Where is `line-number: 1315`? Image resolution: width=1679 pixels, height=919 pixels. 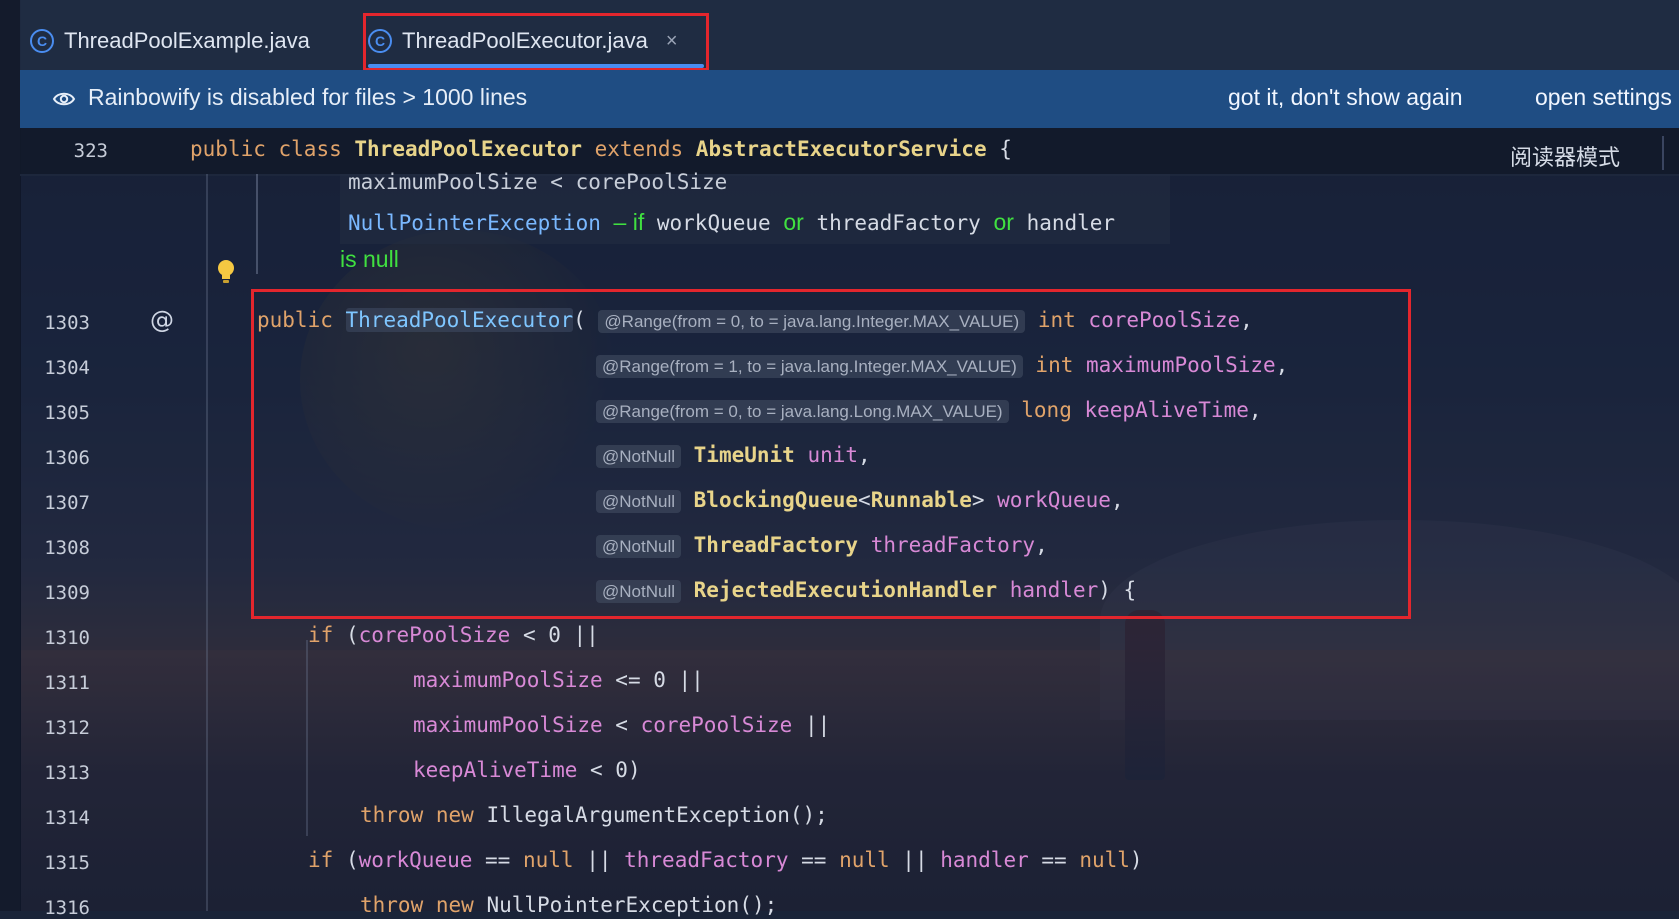 line-number: 1315 is located at coordinates (67, 863).